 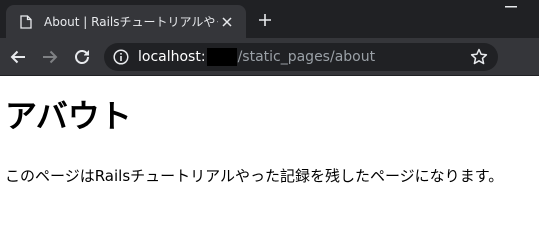 What do you see at coordinates (26, 22) in the screenshot?
I see `page-icon` at bounding box center [26, 22].